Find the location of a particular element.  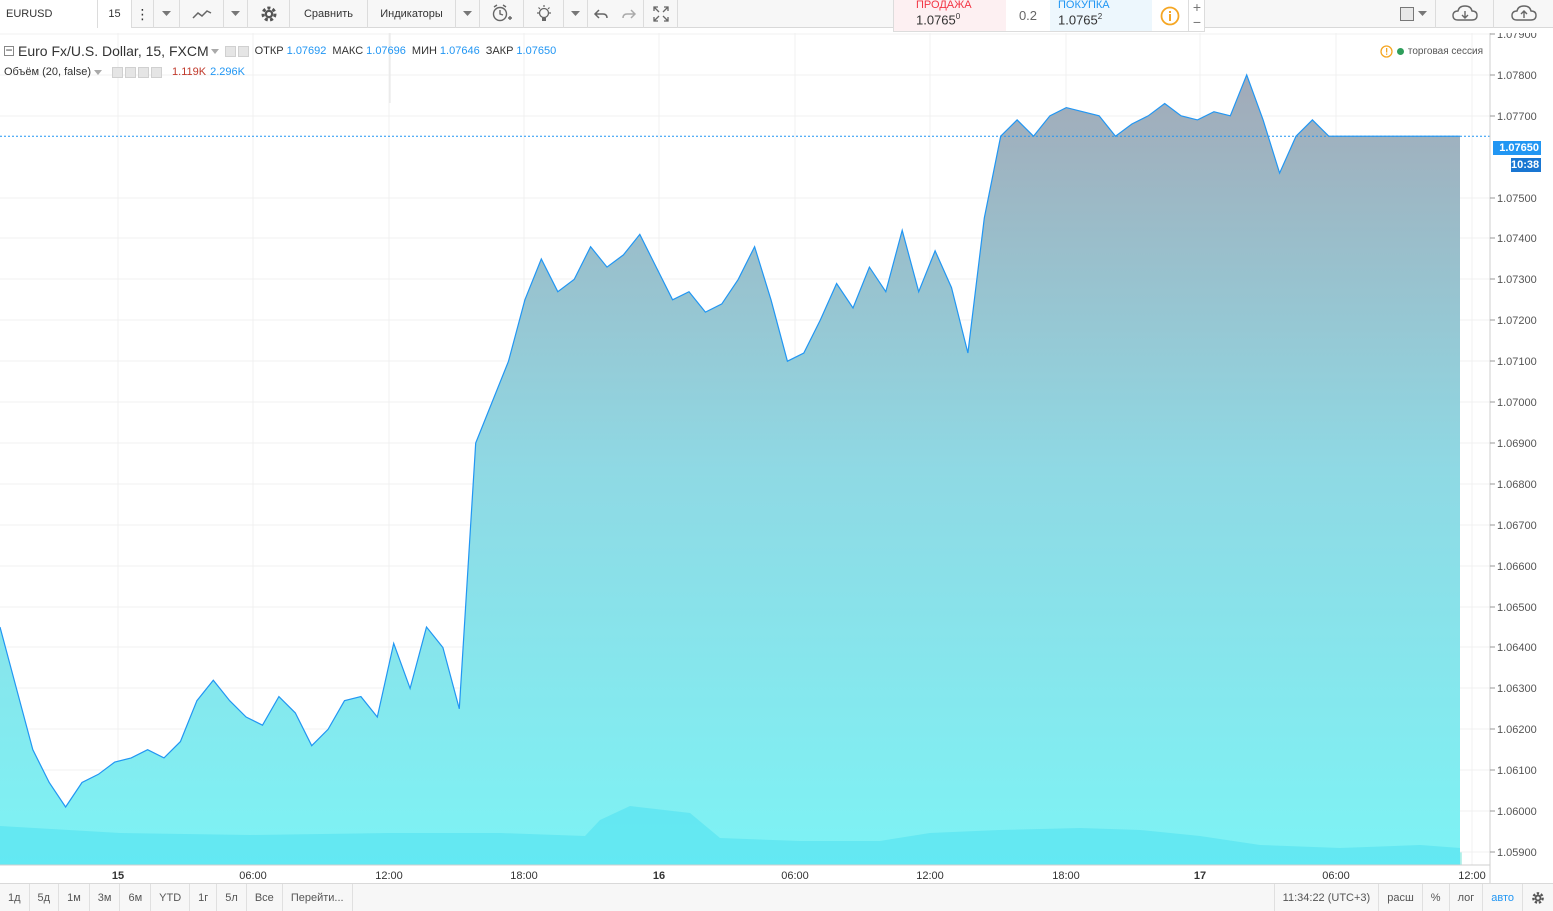

collapse-icon: − is located at coordinates (9, 50).